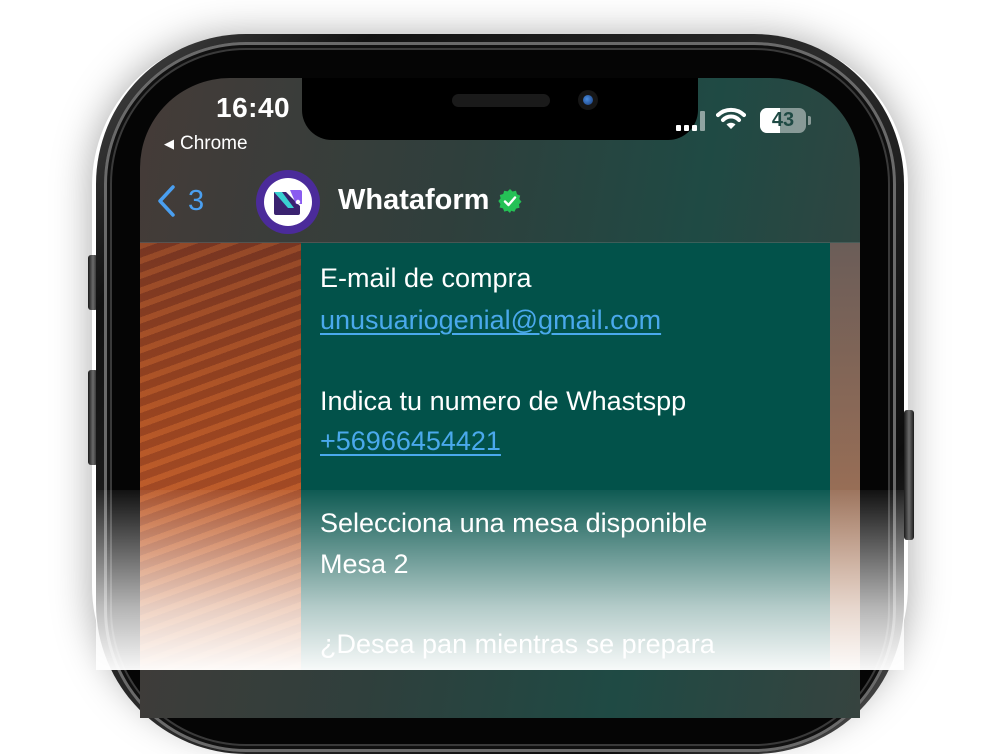 The width and height of the screenshot is (1000, 754). Describe the element at coordinates (166, 201) in the screenshot. I see `chevron-left-icon` at that location.